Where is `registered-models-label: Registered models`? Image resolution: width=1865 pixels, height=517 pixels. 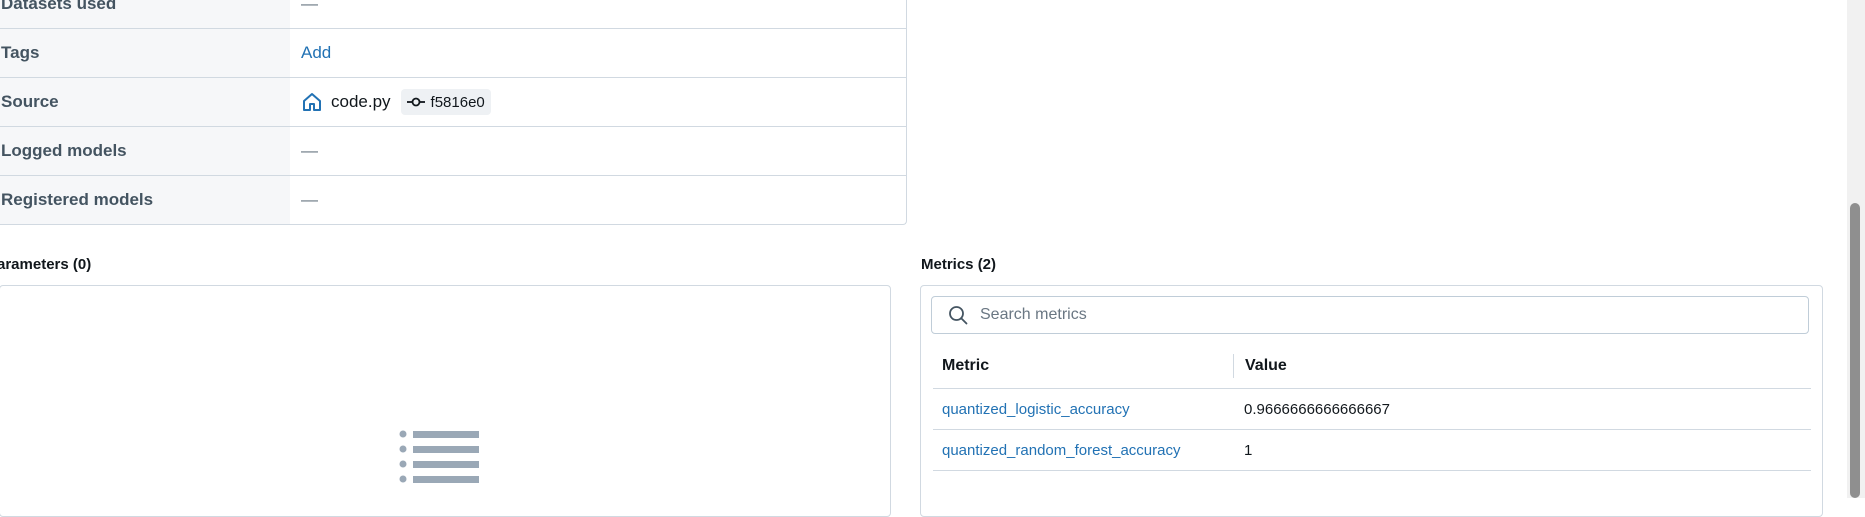
registered-models-label: Registered models is located at coordinates (145, 200).